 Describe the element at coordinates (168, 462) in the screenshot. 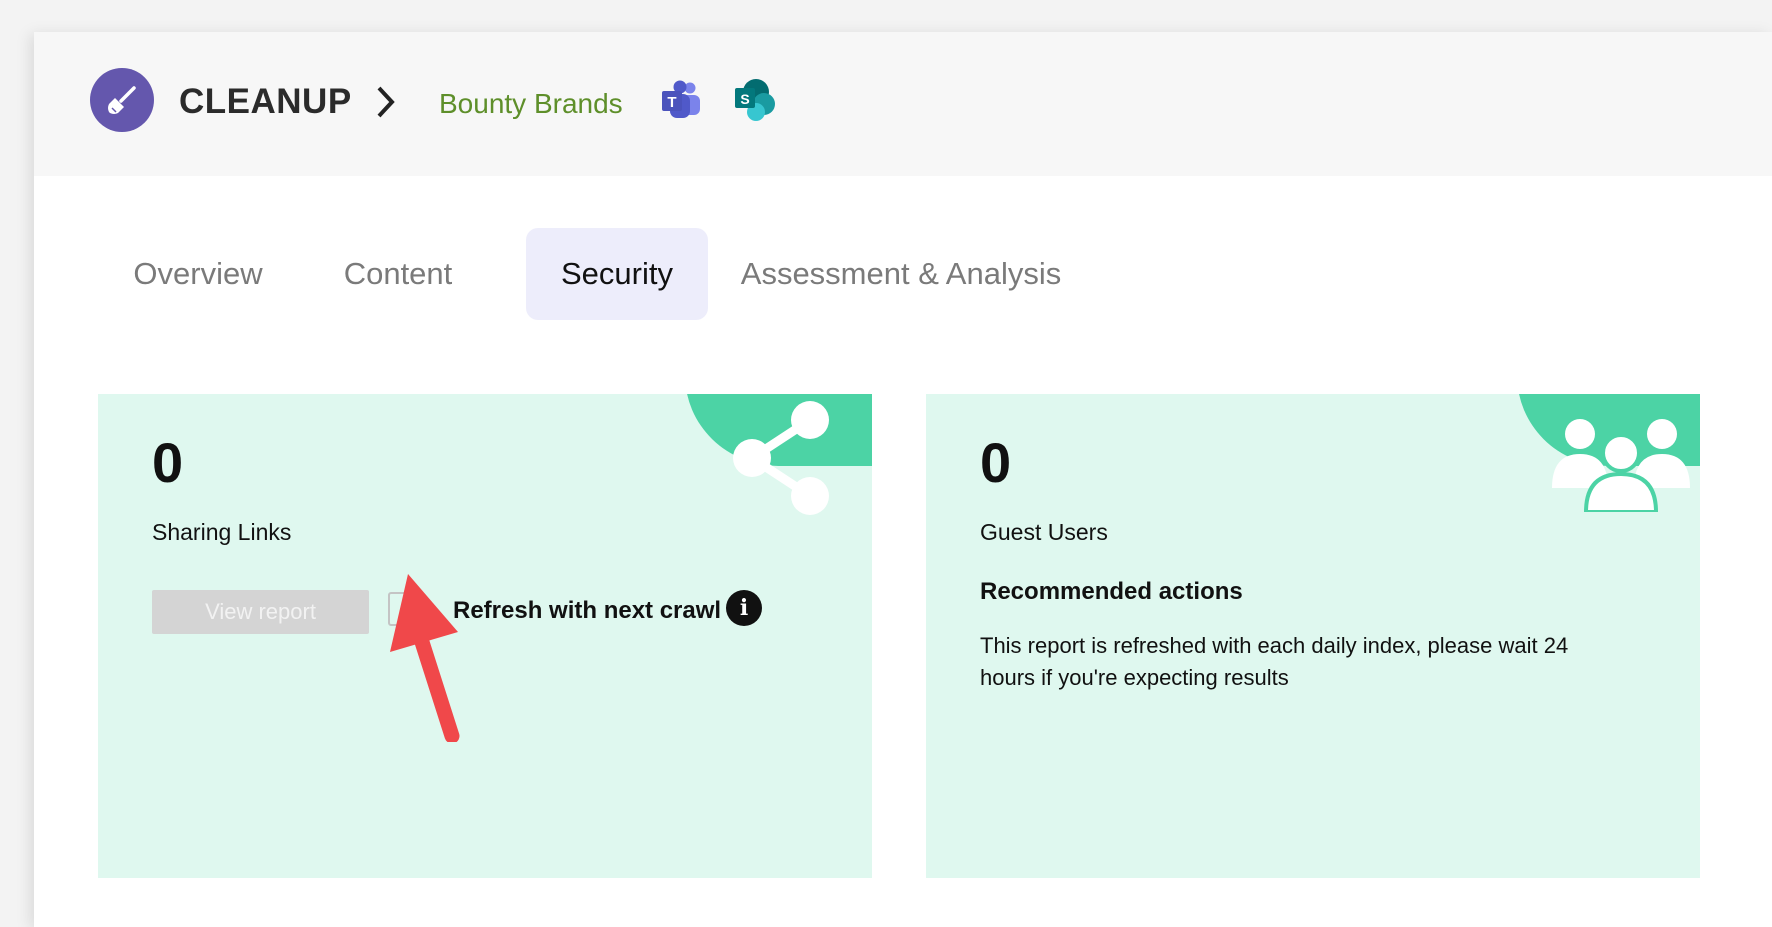

I see `sharing-links-count: 0` at that location.